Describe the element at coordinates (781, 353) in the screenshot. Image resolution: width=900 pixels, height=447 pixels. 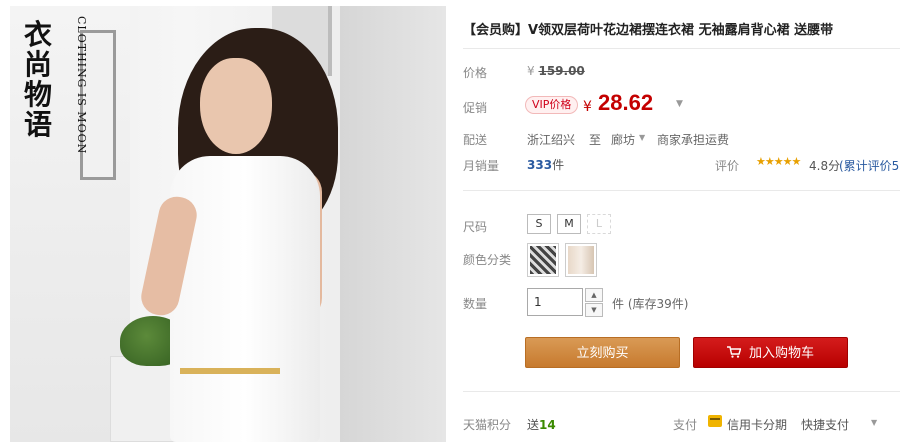
I see `add-to-cart-label: 加入购物车` at that location.